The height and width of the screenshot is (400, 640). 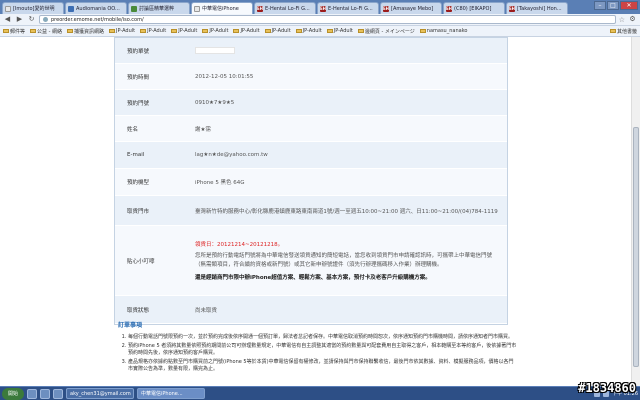 What do you see at coordinates (622, 20) in the screenshot?
I see `bookmark-star-icon: ☆` at bounding box center [622, 20].